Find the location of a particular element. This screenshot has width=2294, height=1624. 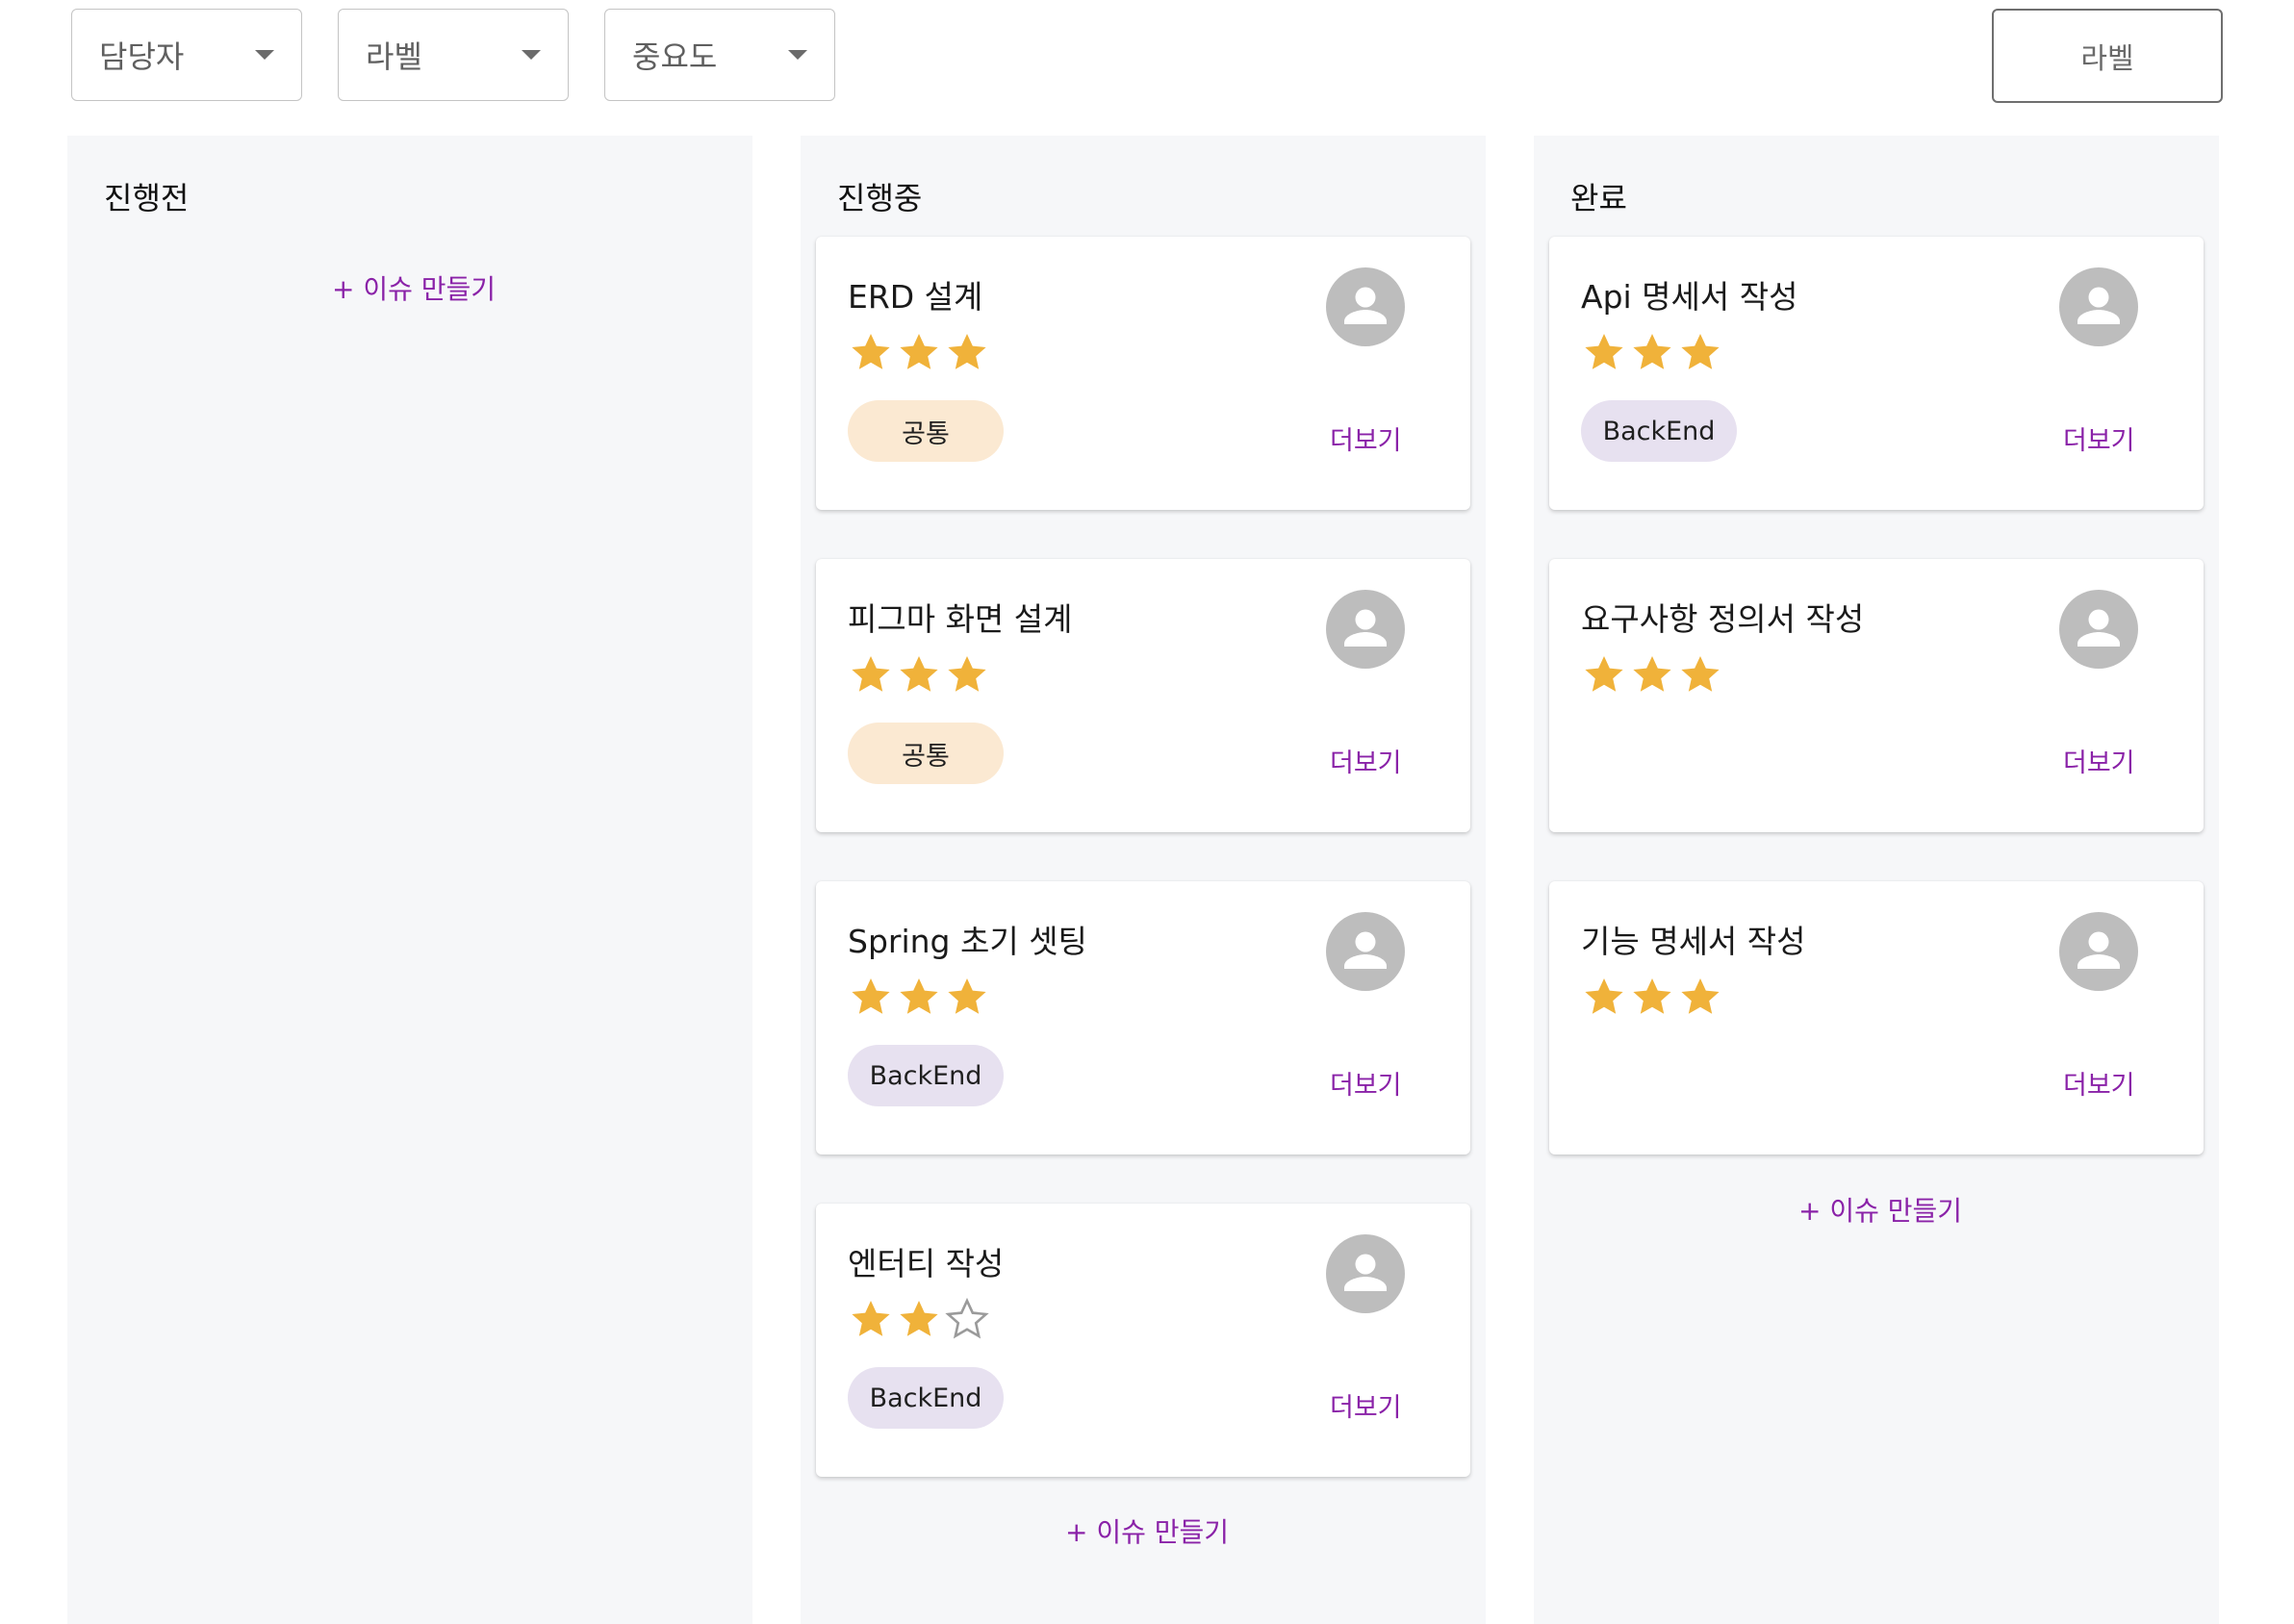

label-filter-label: 라벨 is located at coordinates (394, 56).